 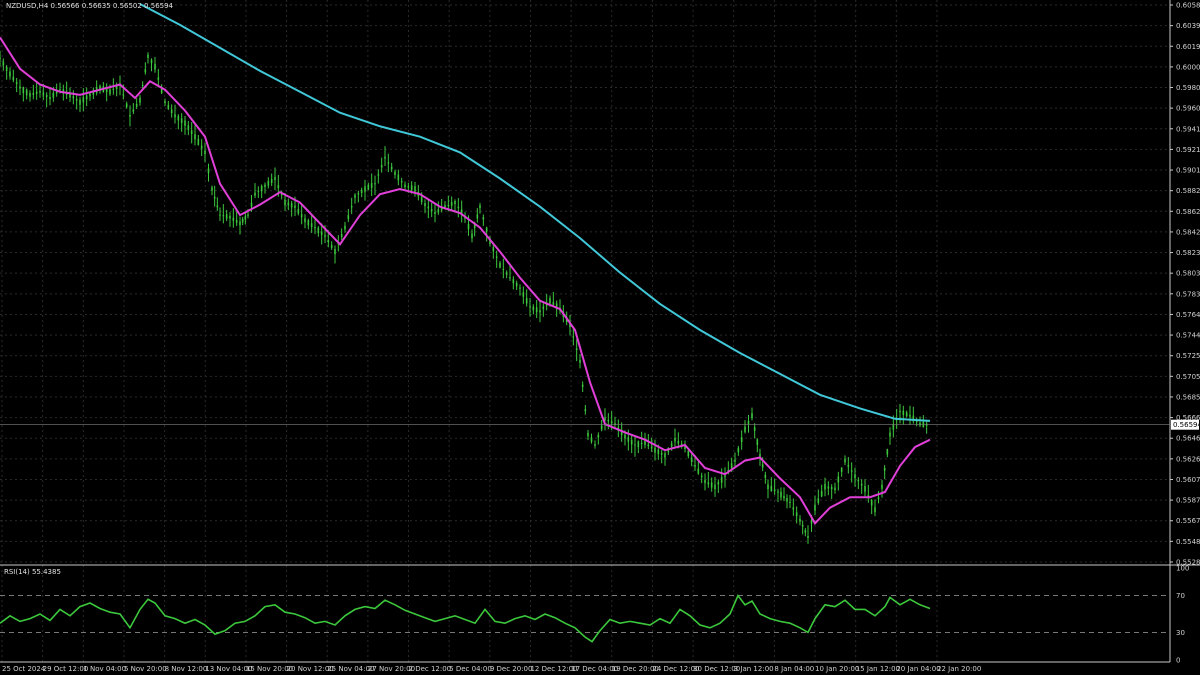 What do you see at coordinates (1188, 171) in the screenshot?
I see `price-tick-label: 0.59015` at bounding box center [1188, 171].